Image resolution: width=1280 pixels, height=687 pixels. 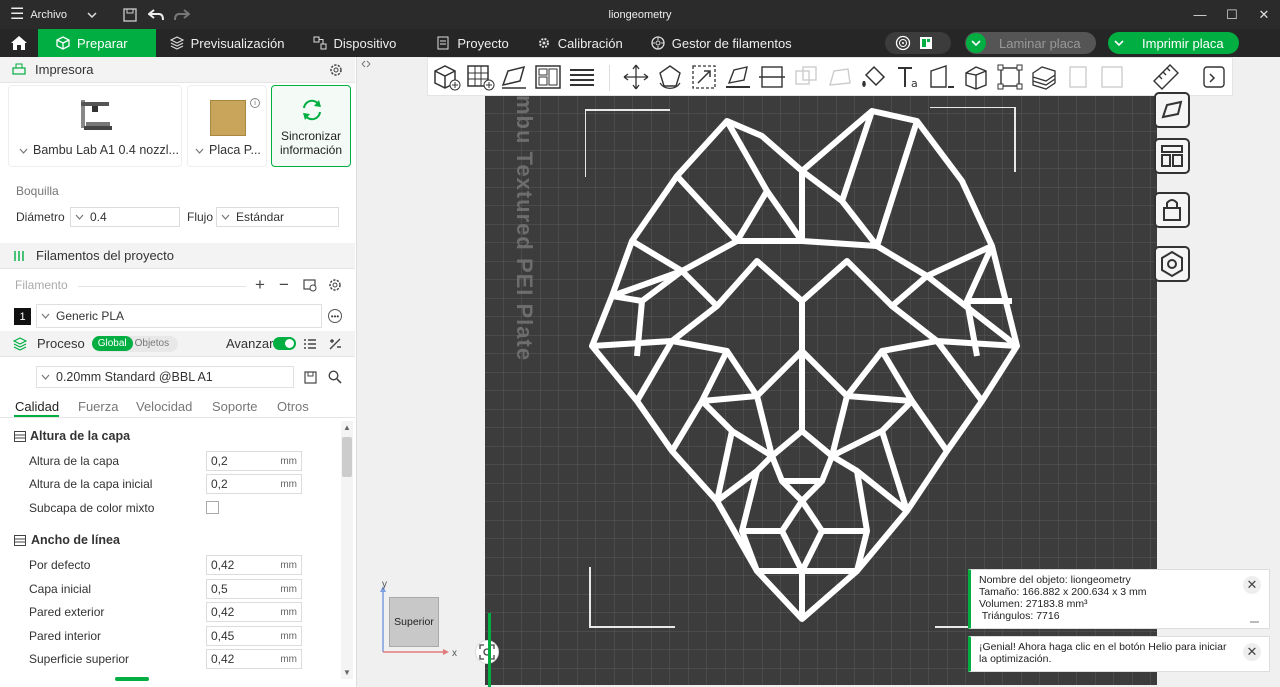 What do you see at coordinates (227, 43) in the screenshot?
I see `tab-preview: Previsualización` at bounding box center [227, 43].